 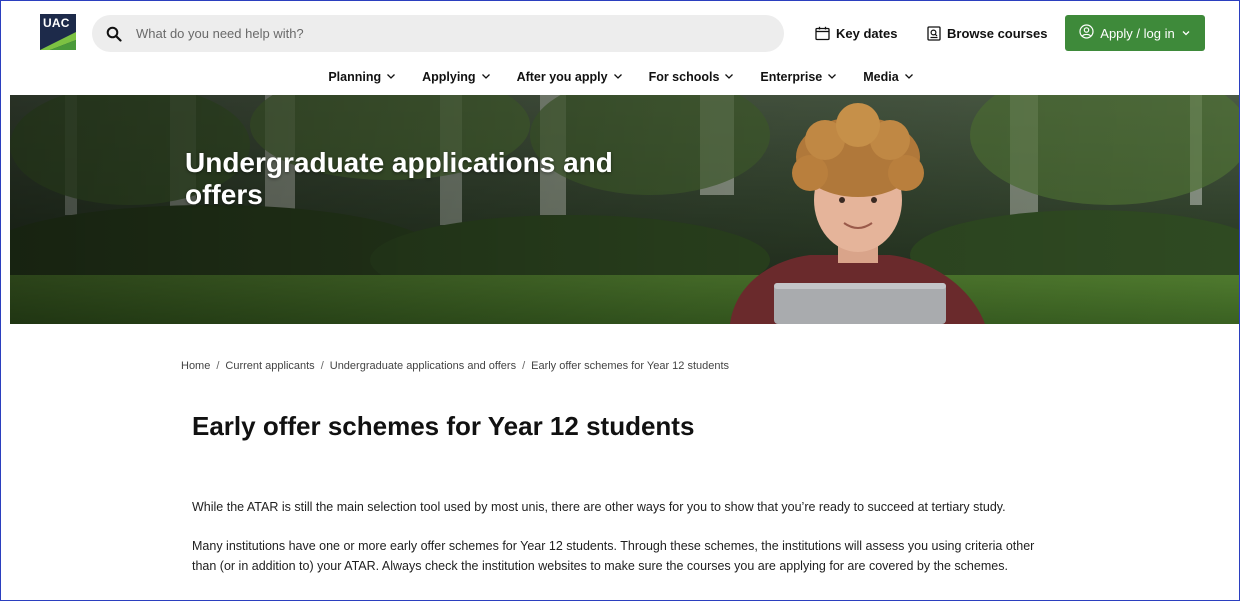 What do you see at coordinates (355, 77) in the screenshot?
I see `nav-label: Planning` at bounding box center [355, 77].